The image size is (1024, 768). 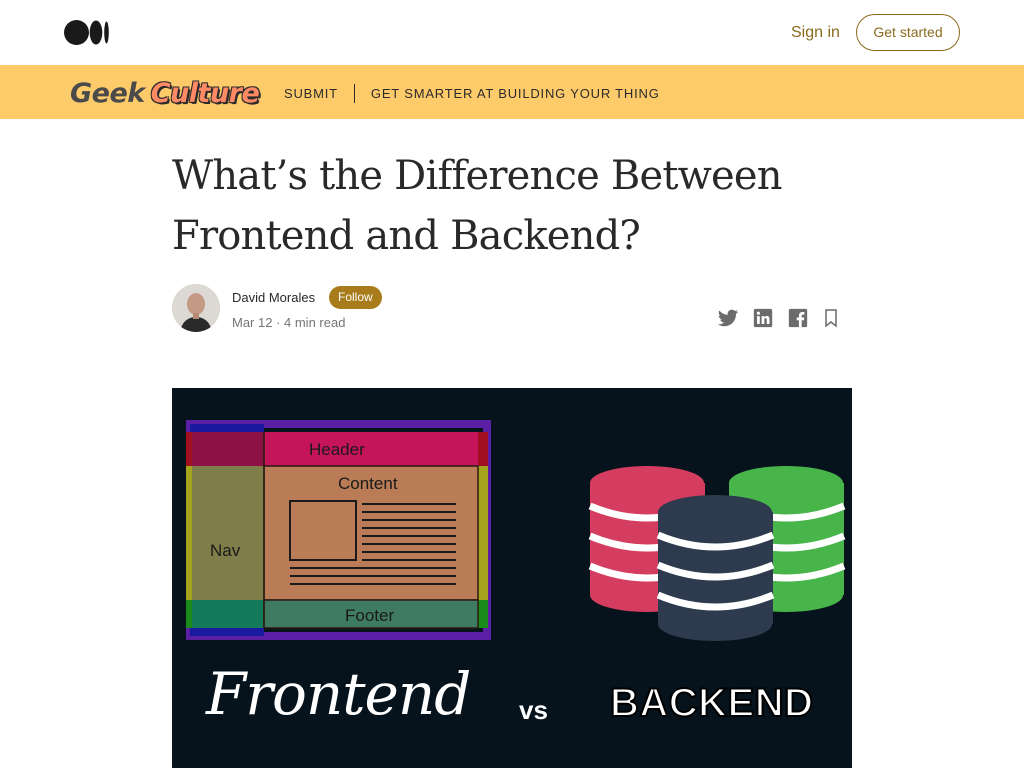 What do you see at coordinates (512, 32) in the screenshot?
I see `top-bar: Sign in Get started` at bounding box center [512, 32].